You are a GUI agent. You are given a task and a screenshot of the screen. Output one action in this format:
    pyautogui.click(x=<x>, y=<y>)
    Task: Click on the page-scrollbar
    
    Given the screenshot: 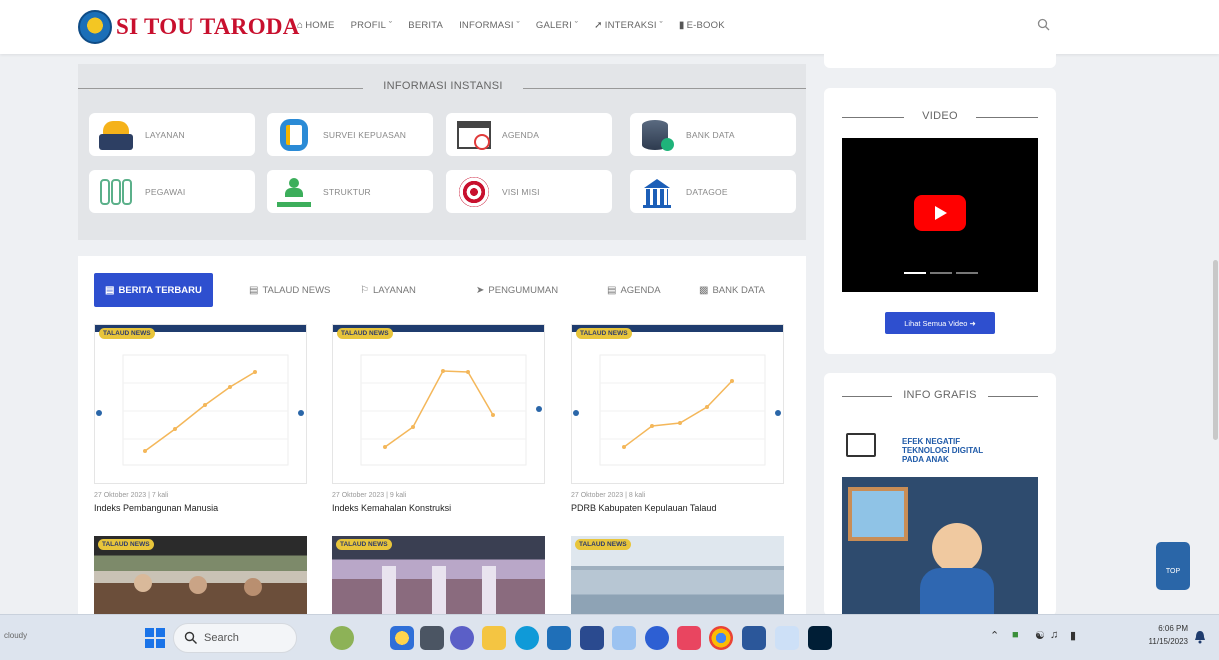 What is the action you would take?
    pyautogui.click(x=1215, y=350)
    